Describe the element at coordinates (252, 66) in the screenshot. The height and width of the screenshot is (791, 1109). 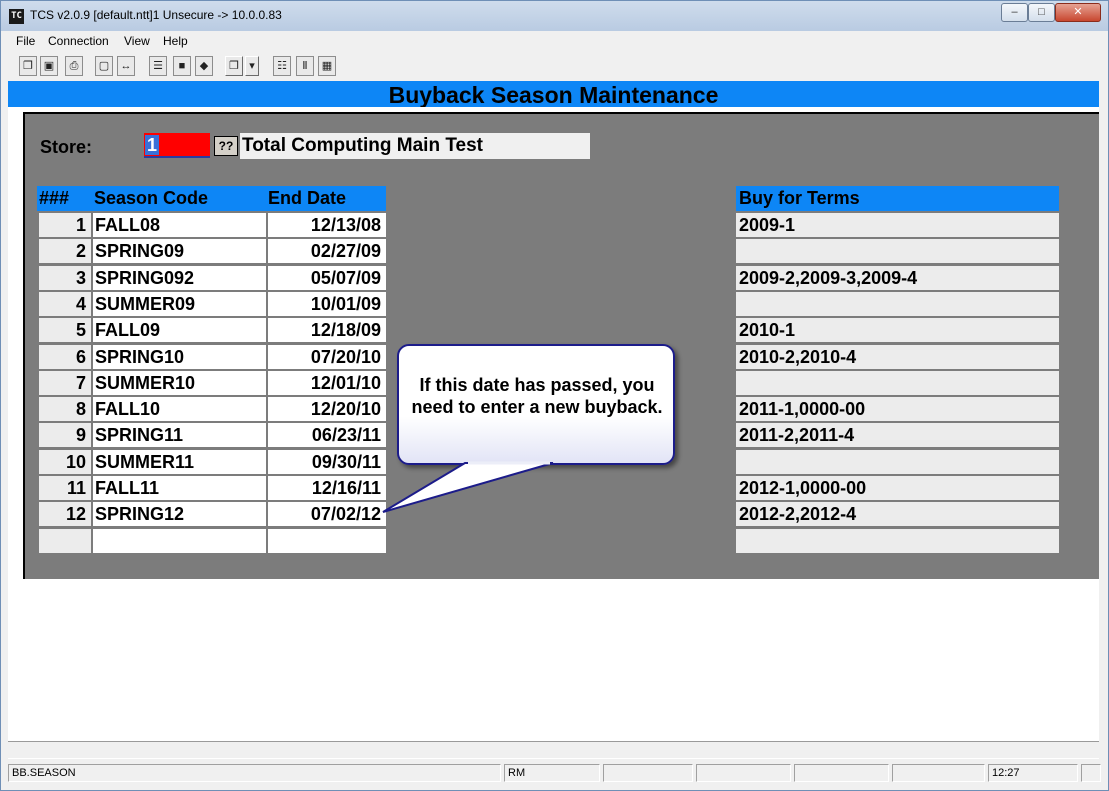
I see `dropdown-arrow-icon: ▾` at that location.